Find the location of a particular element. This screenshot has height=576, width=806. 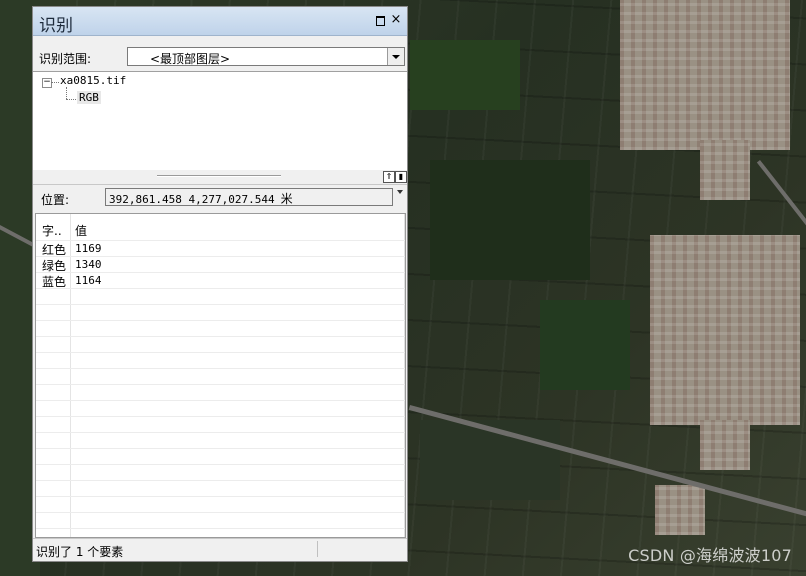

status-pane is located at coordinates (360, 549).